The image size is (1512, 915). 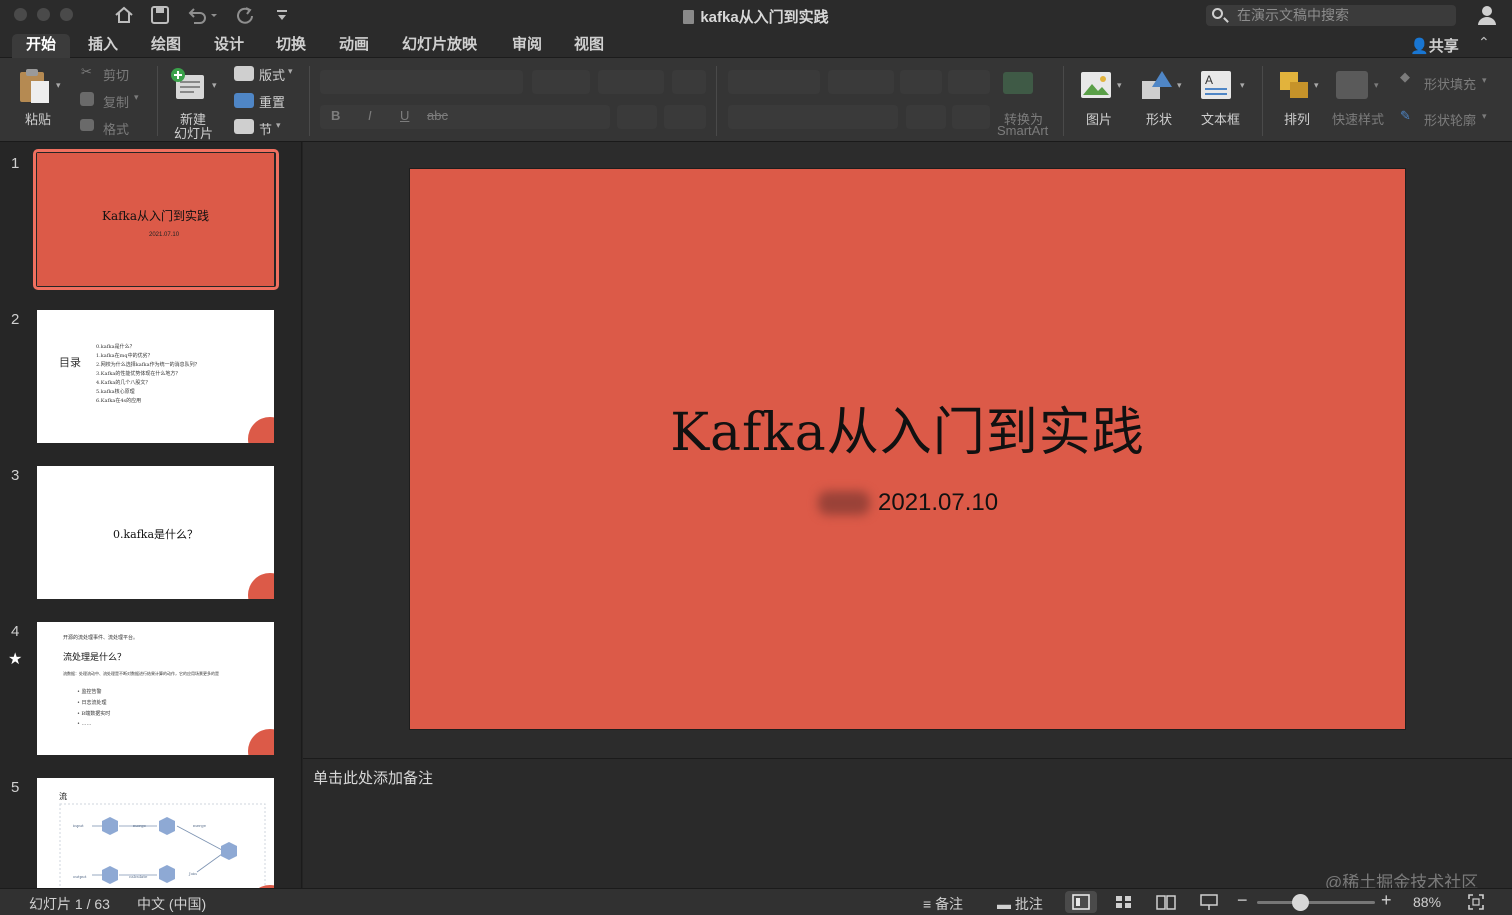 I want to click on share-button: 👤共享, so click(x=1434, y=45).